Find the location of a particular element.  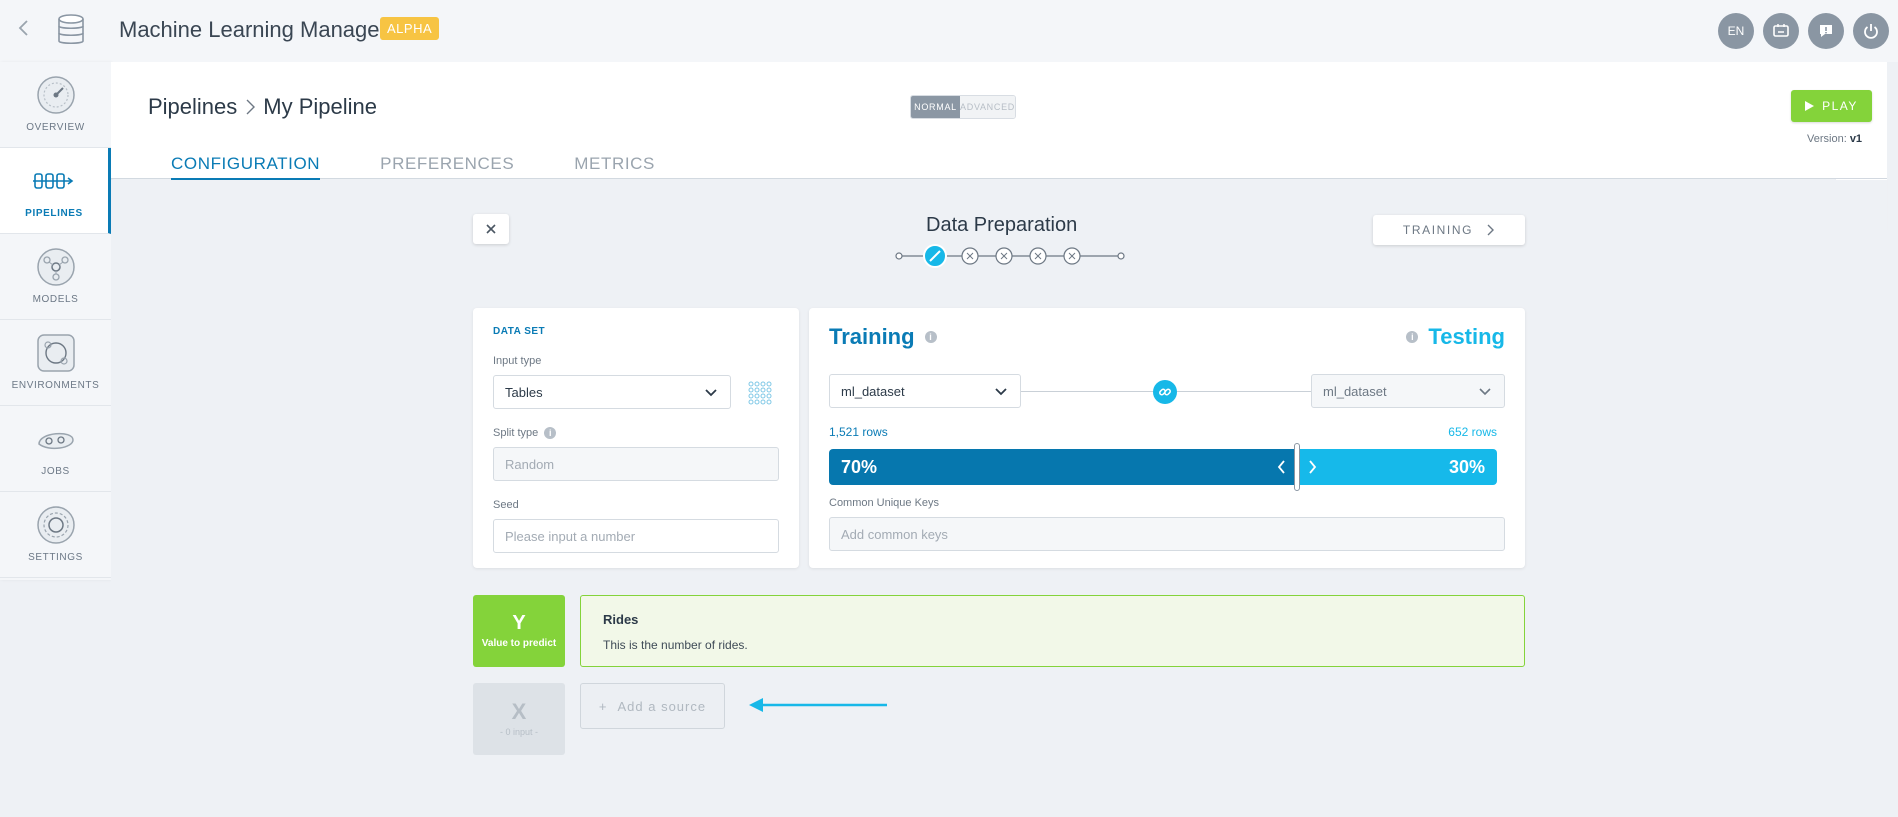

play-label: PLAY is located at coordinates (1840, 106).